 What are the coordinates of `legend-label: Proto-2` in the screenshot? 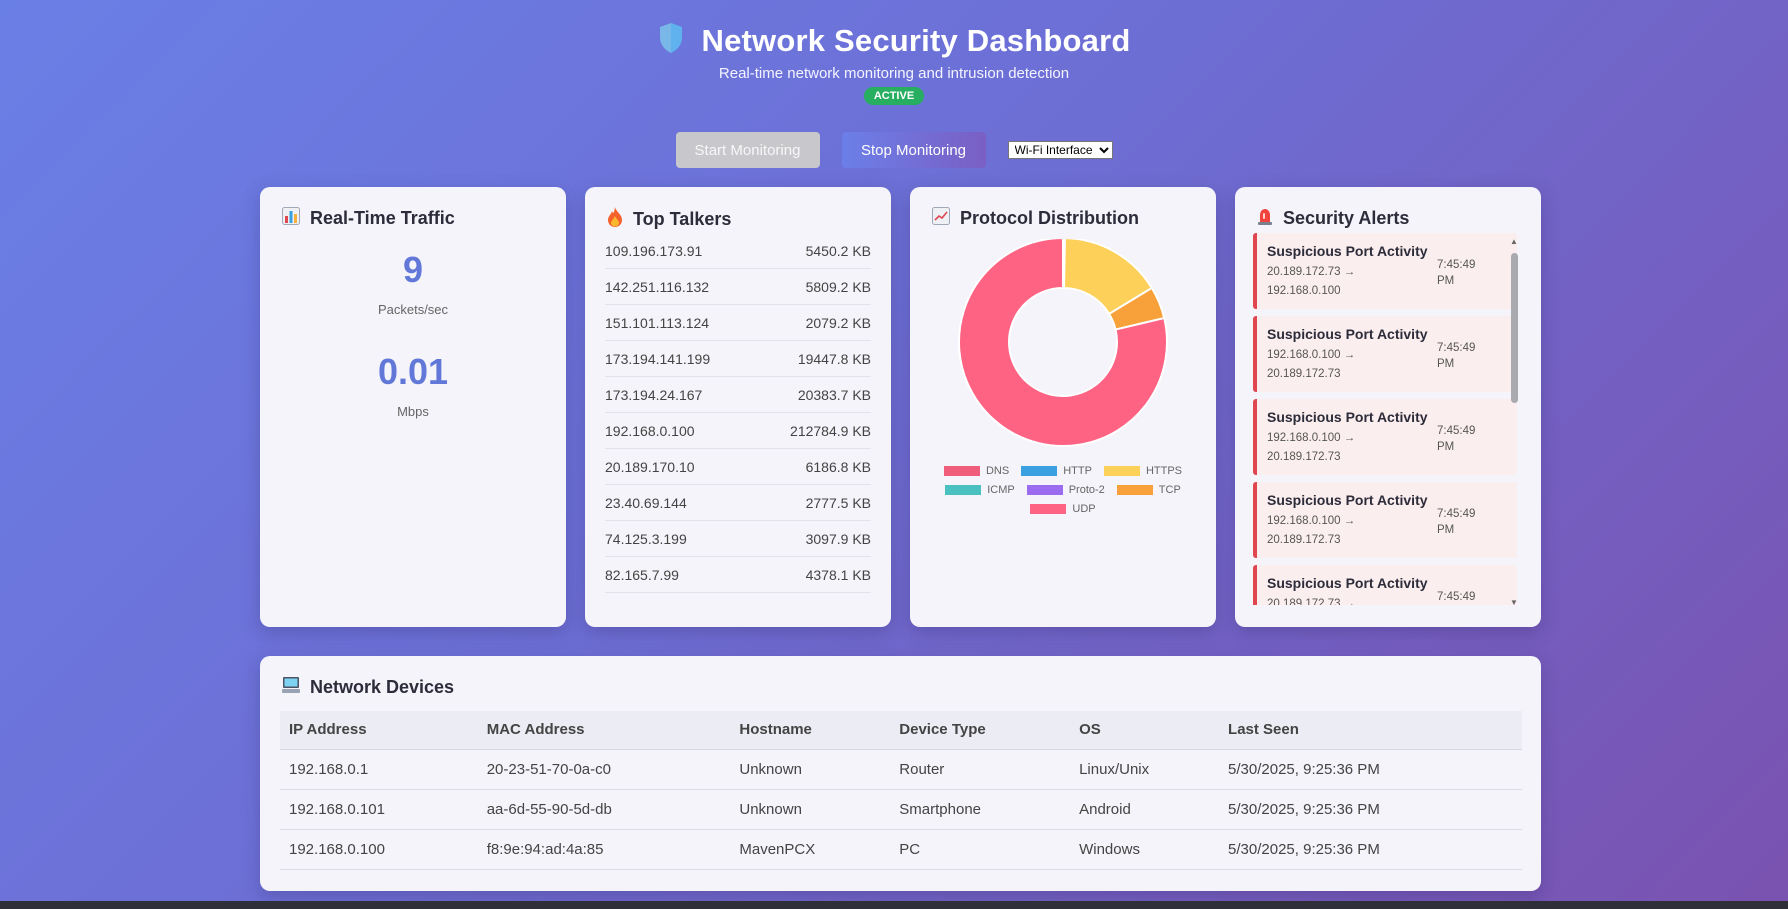 It's located at (1086, 490).